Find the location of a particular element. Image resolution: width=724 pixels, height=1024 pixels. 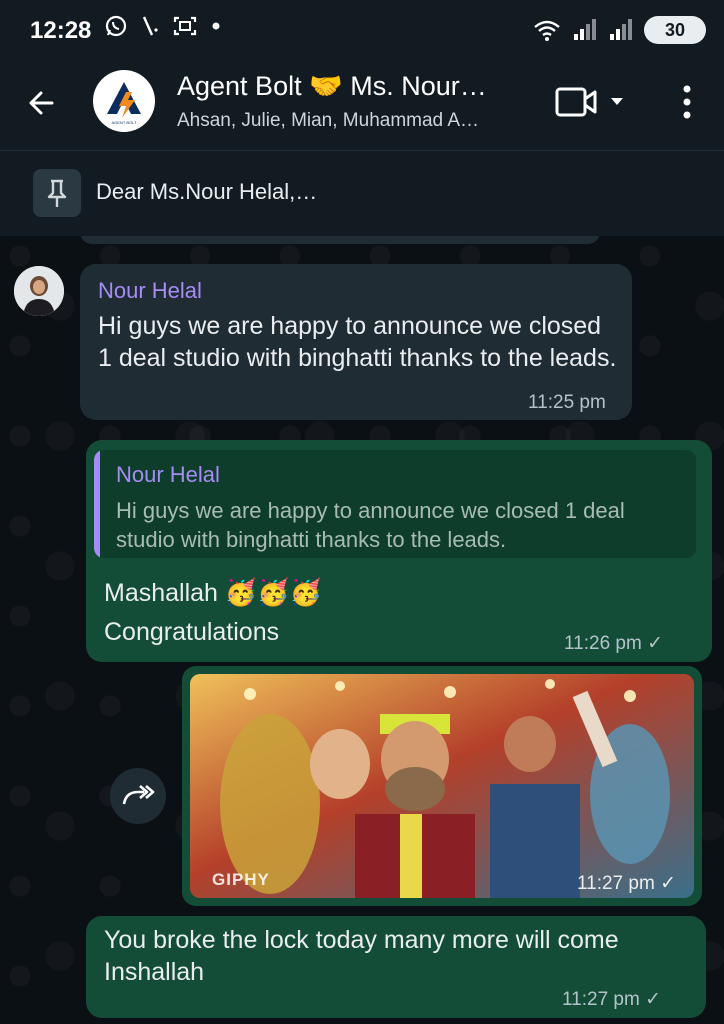

message-time-row: 11:27 pm ✓ is located at coordinates (611, 999).